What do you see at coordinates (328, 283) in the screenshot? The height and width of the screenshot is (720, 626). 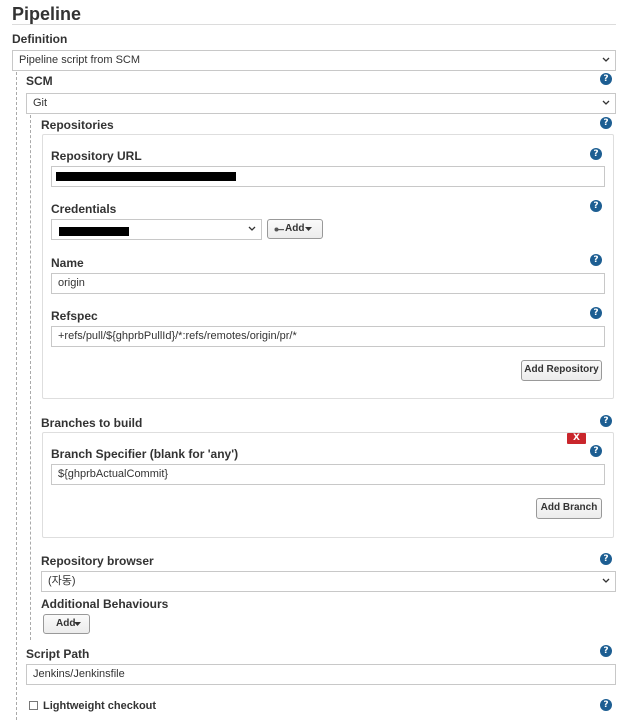 I see `name-input: origin` at bounding box center [328, 283].